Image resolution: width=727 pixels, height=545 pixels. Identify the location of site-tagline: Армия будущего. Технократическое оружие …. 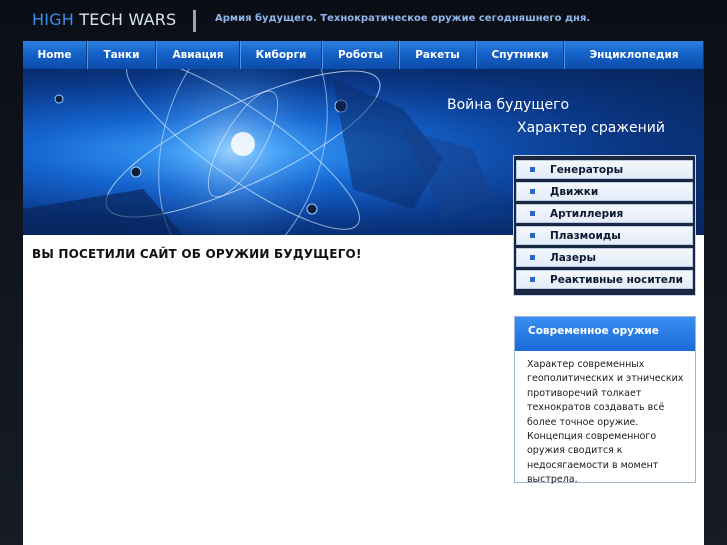
(403, 18).